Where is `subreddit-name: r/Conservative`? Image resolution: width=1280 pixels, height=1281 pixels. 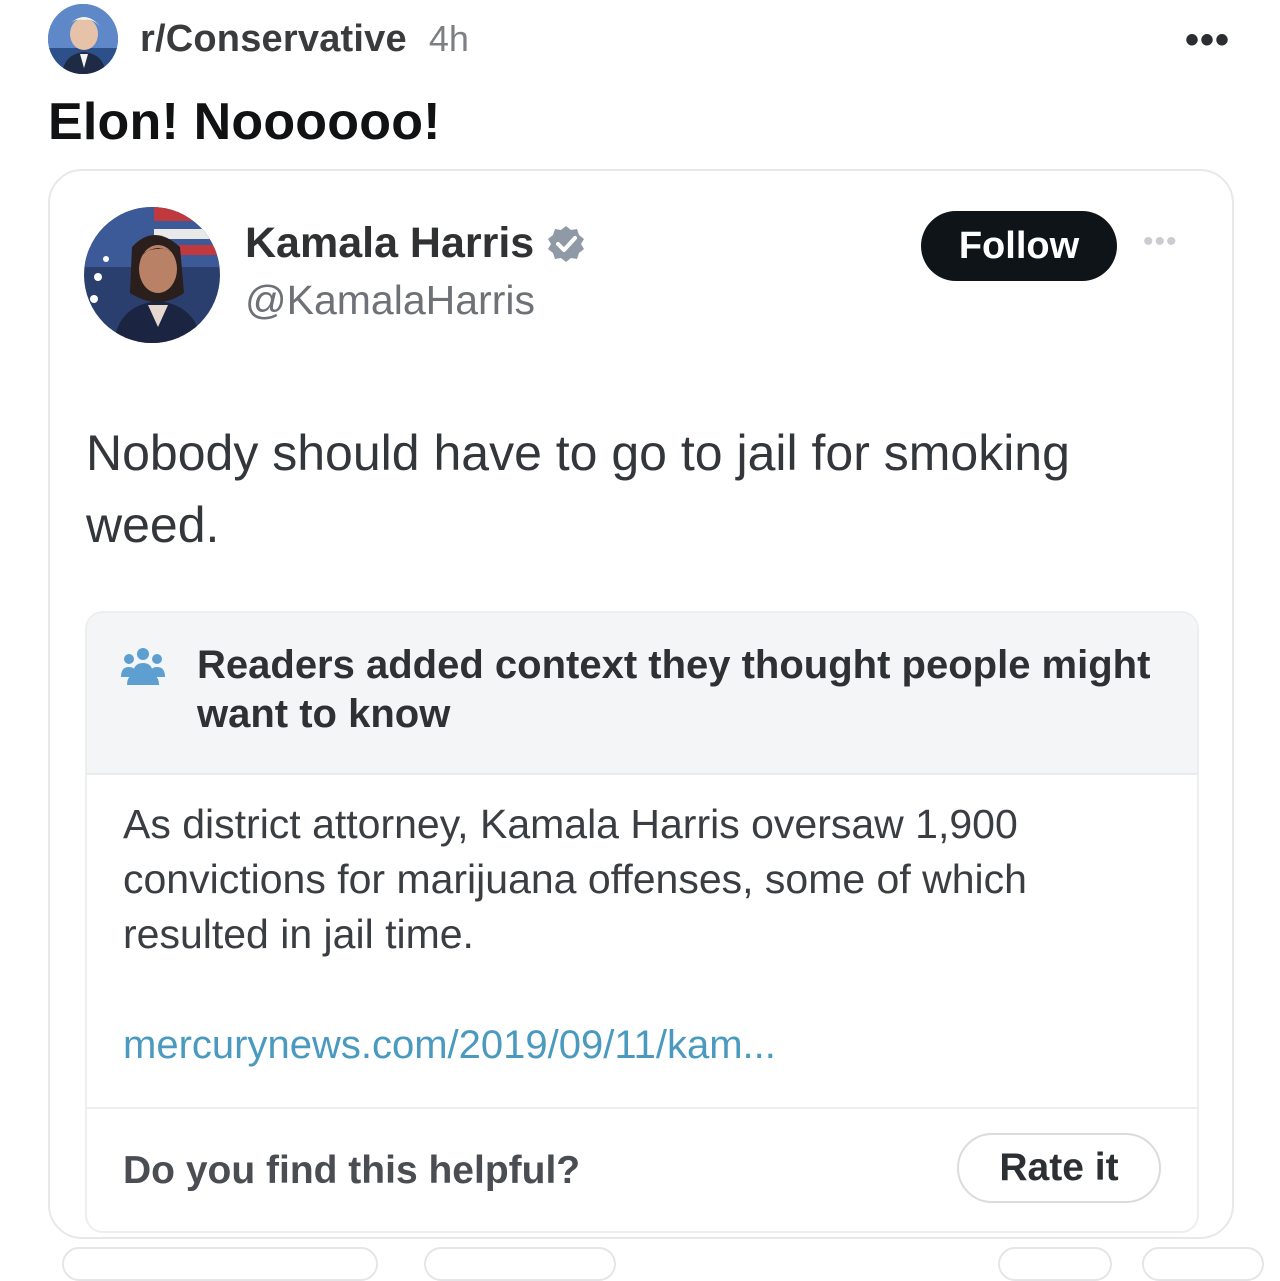 subreddit-name: r/Conservative is located at coordinates (273, 39).